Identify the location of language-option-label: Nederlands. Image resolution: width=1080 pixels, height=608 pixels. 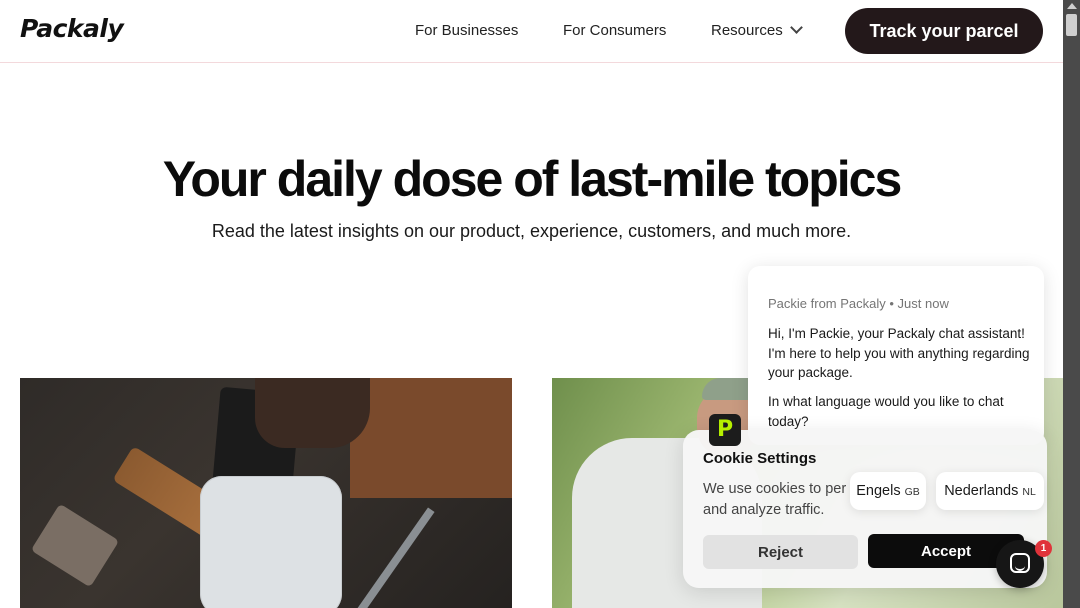
(981, 491).